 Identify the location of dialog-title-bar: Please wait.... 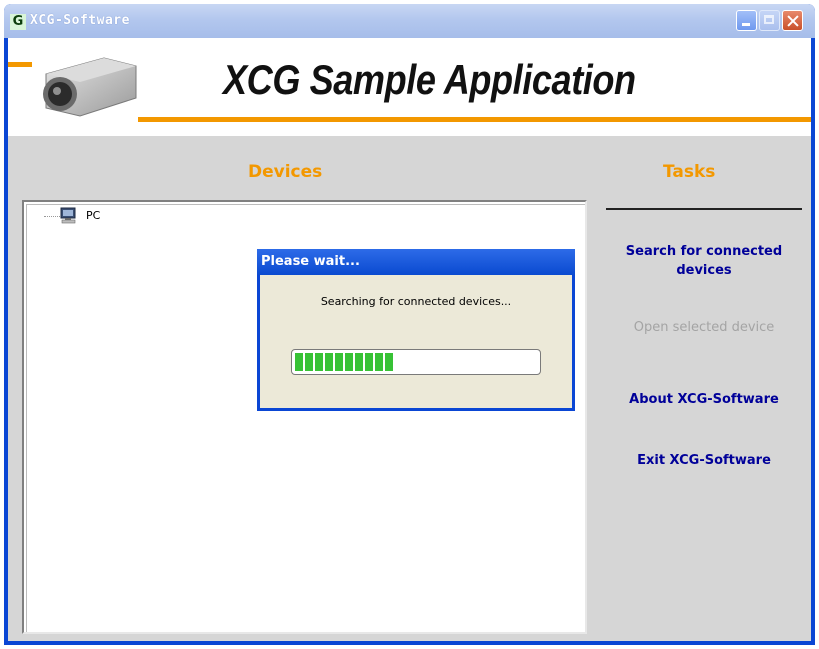
(416, 262).